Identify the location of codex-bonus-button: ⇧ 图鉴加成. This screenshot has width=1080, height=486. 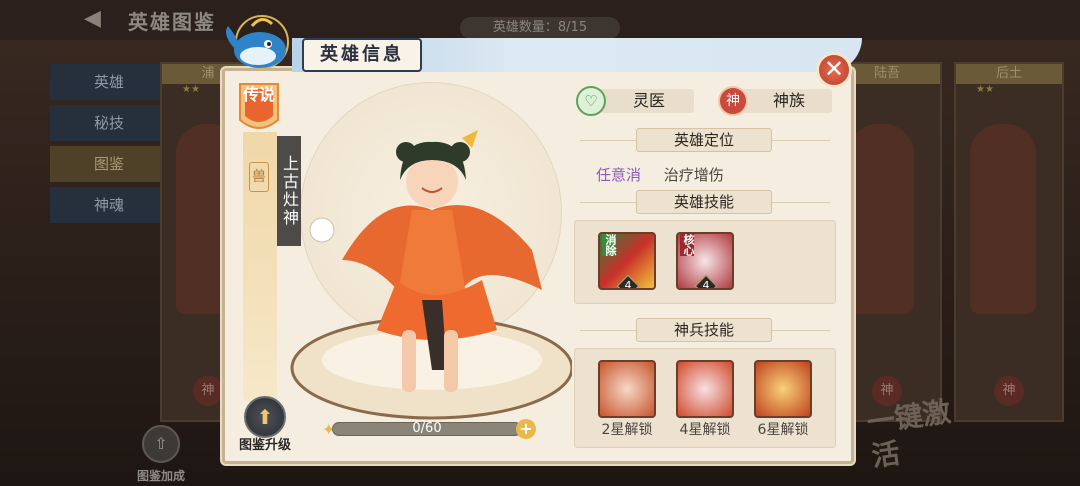
(161, 454).